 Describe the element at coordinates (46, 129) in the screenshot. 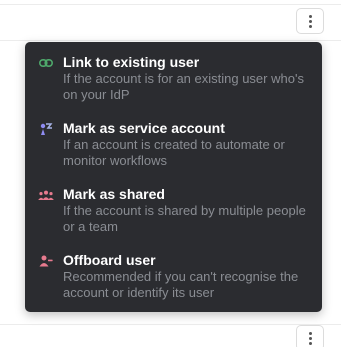

I see `service-account-icon` at that location.